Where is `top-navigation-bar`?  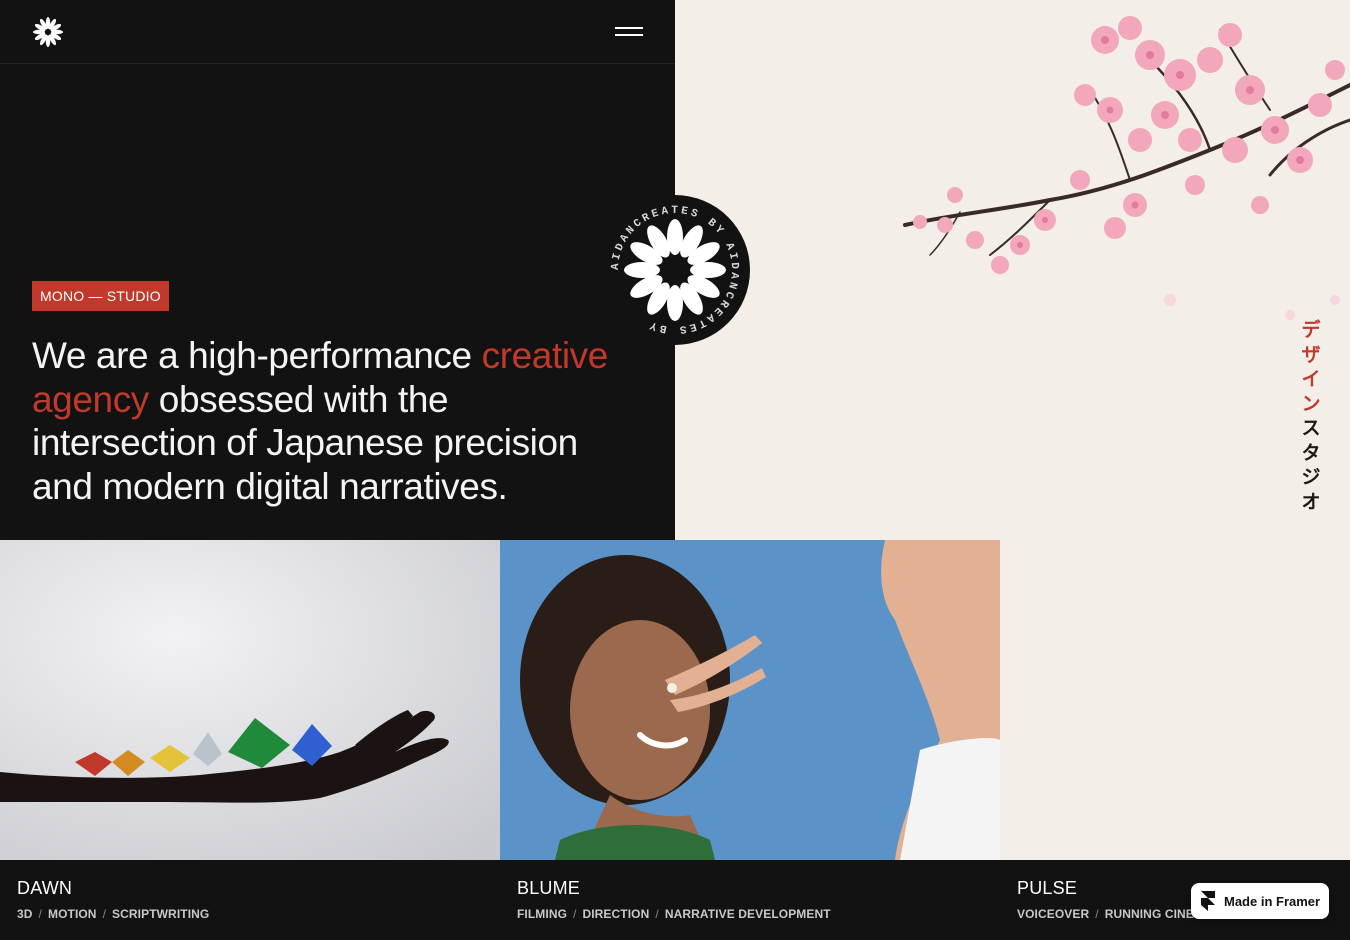 top-navigation-bar is located at coordinates (337, 32).